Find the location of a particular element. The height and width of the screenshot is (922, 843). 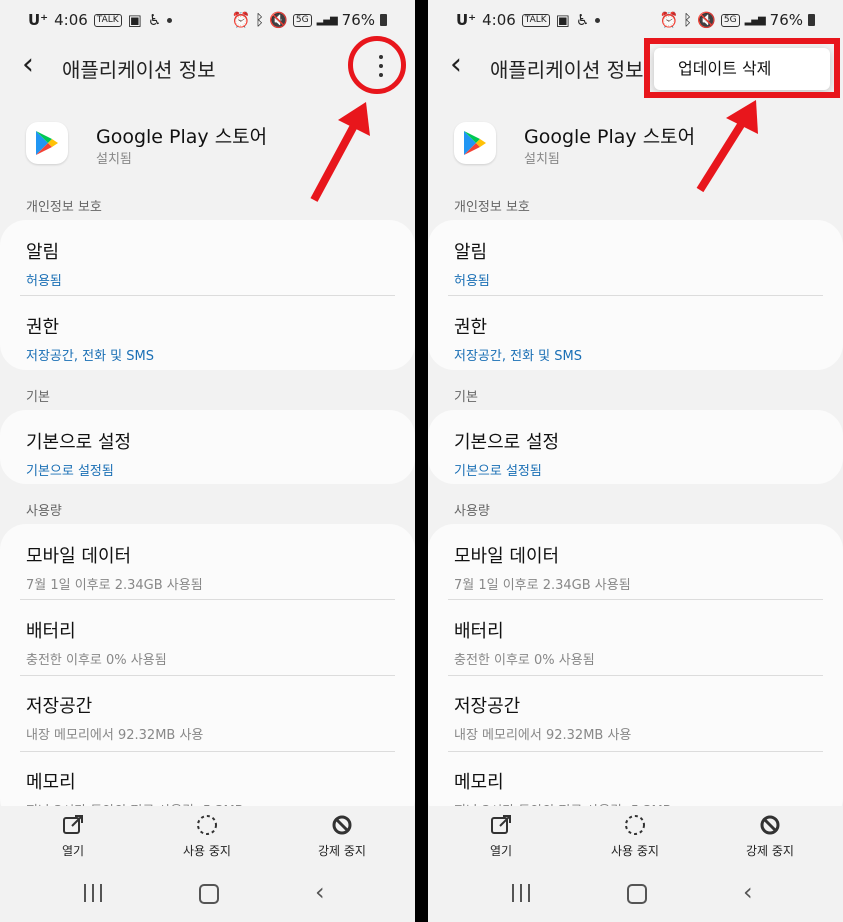

signal-icon: ▂▄▆ is located at coordinates (755, 20).